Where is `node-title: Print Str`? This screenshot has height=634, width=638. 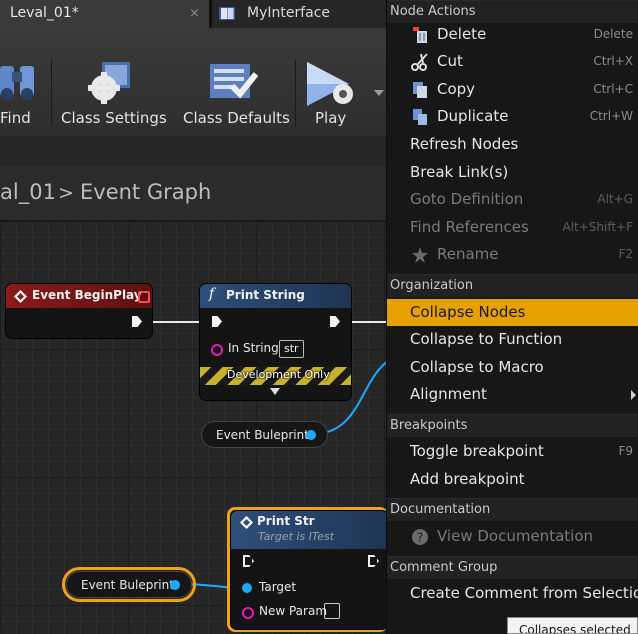 node-title: Print Str is located at coordinates (286, 521).